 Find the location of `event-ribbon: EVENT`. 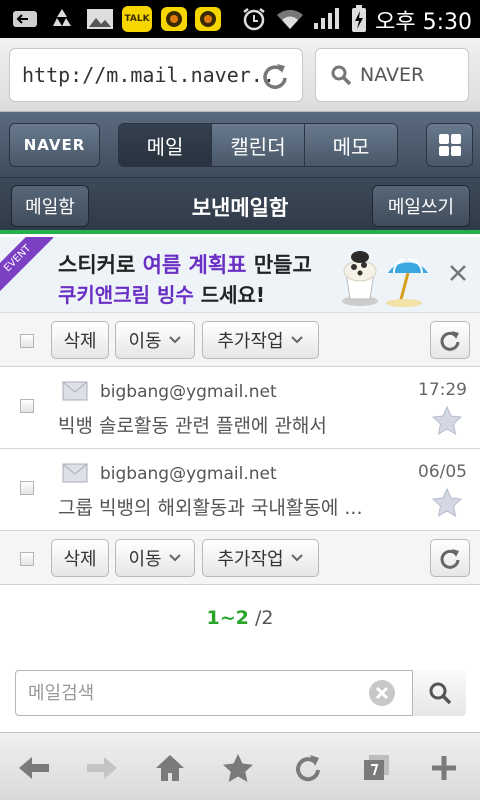

event-ribbon: EVENT is located at coordinates (27, 266).